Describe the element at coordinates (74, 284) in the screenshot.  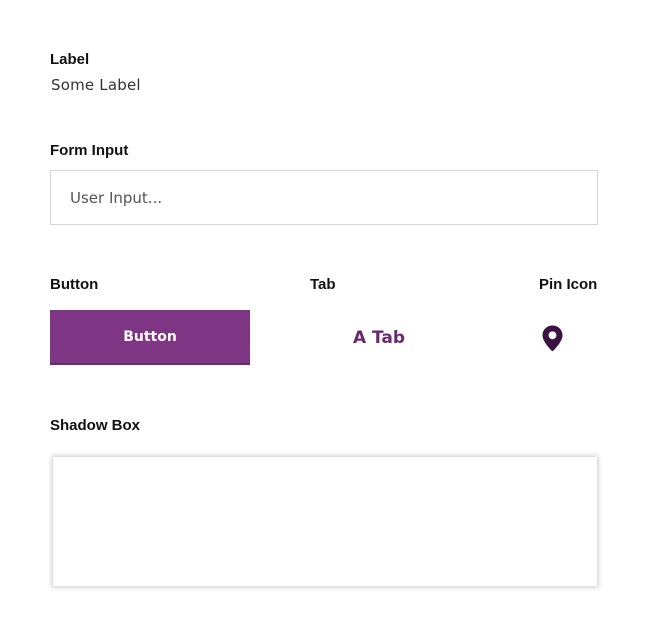
I see `button-heading: Button` at that location.